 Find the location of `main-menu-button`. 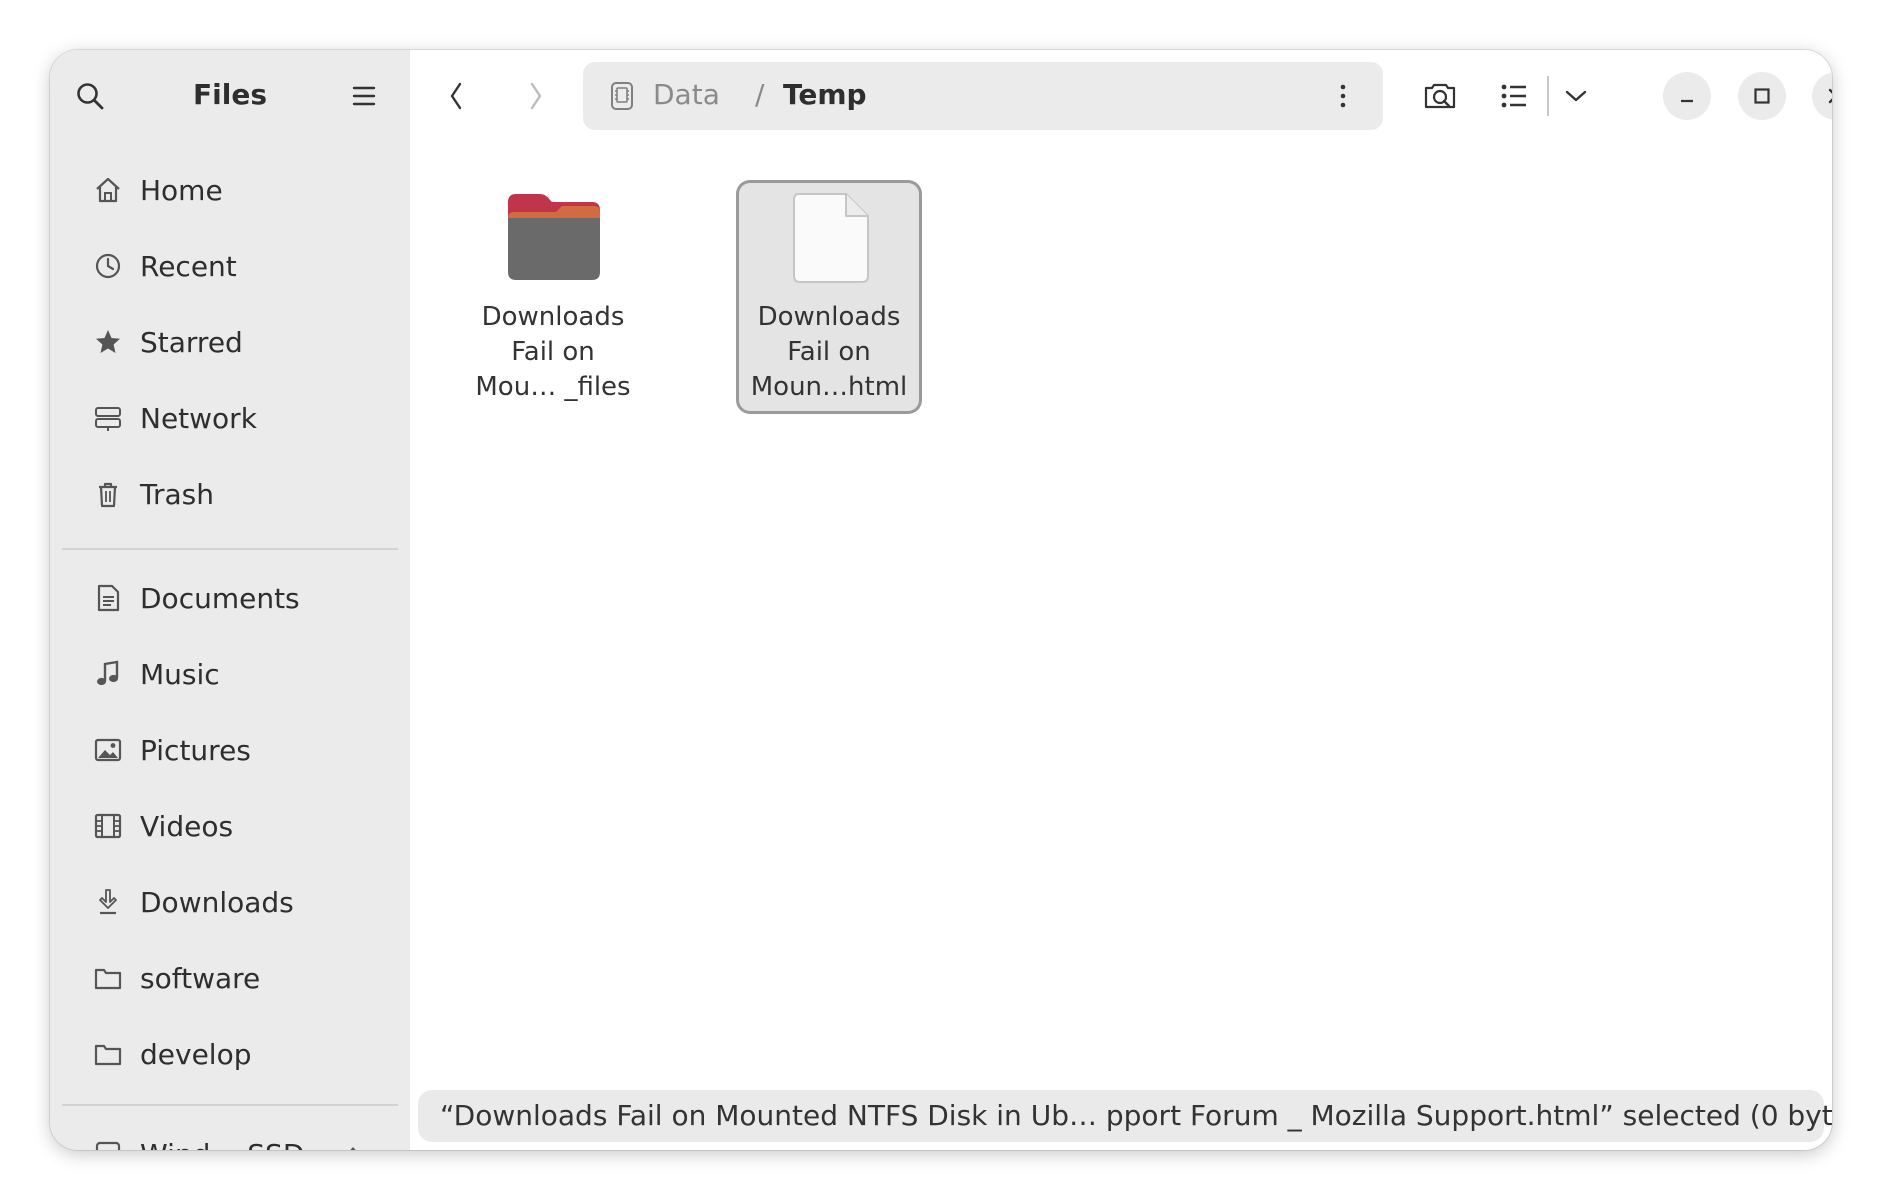

main-menu-button is located at coordinates (364, 96).